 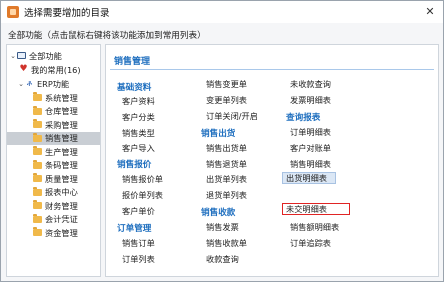 I want to click on section-basic-title: 基础资料, so click(x=134, y=88).